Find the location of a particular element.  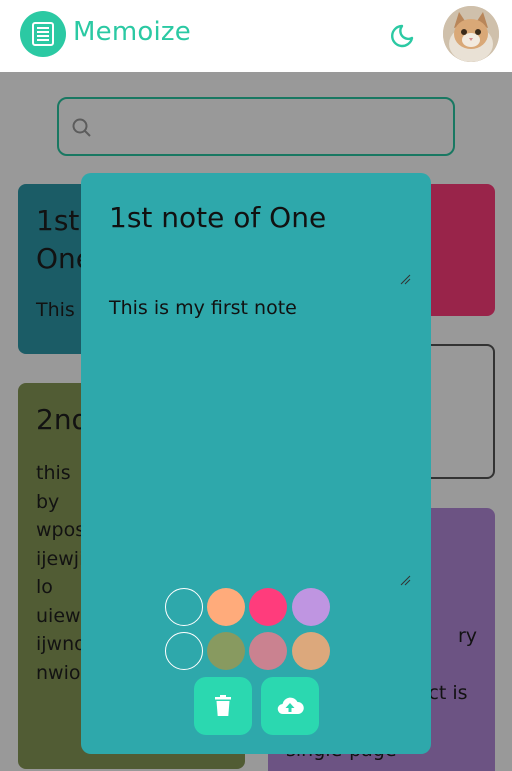

color-swatch-olive is located at coordinates (226, 651).